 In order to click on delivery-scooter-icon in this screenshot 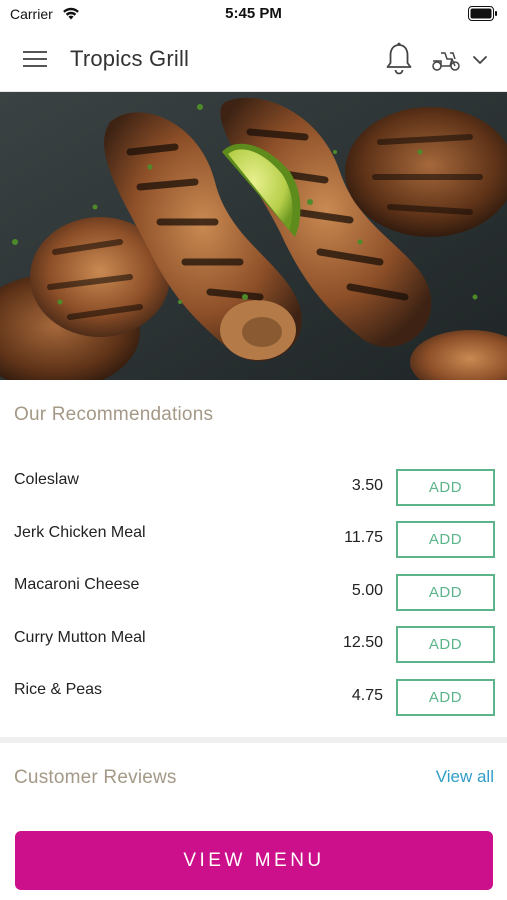, I will do `click(446, 60)`.